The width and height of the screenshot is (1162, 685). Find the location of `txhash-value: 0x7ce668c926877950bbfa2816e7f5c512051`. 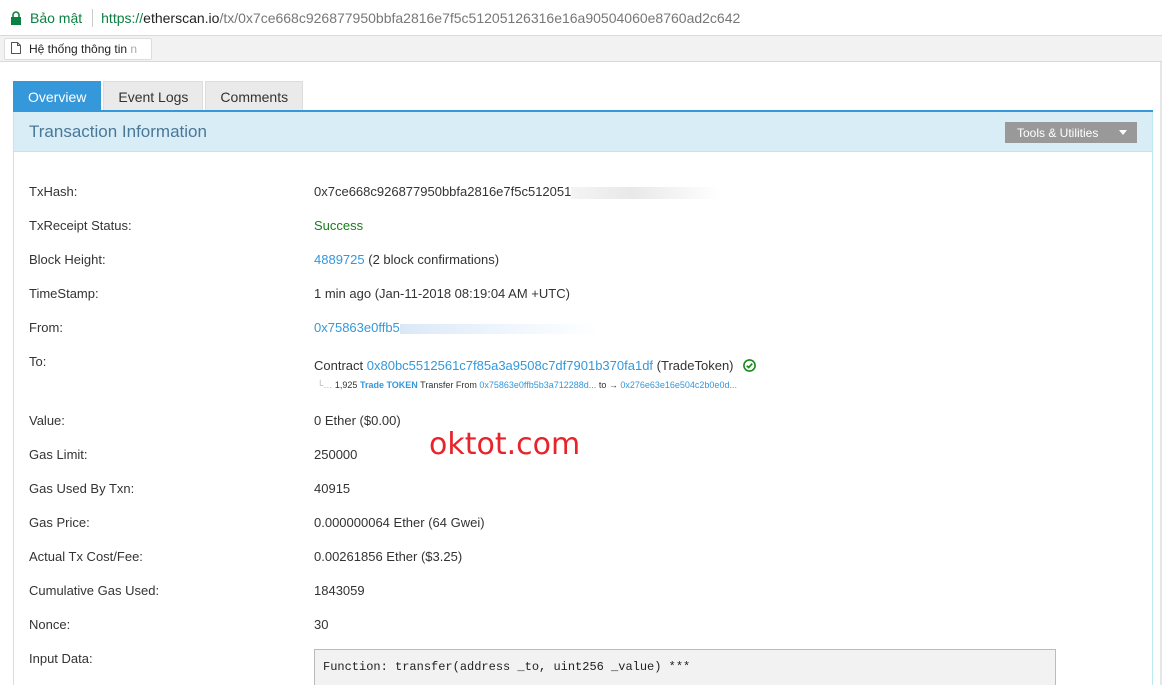

txhash-value: 0x7ce668c926877950bbfa2816e7f5c512051 is located at coordinates (518, 191).